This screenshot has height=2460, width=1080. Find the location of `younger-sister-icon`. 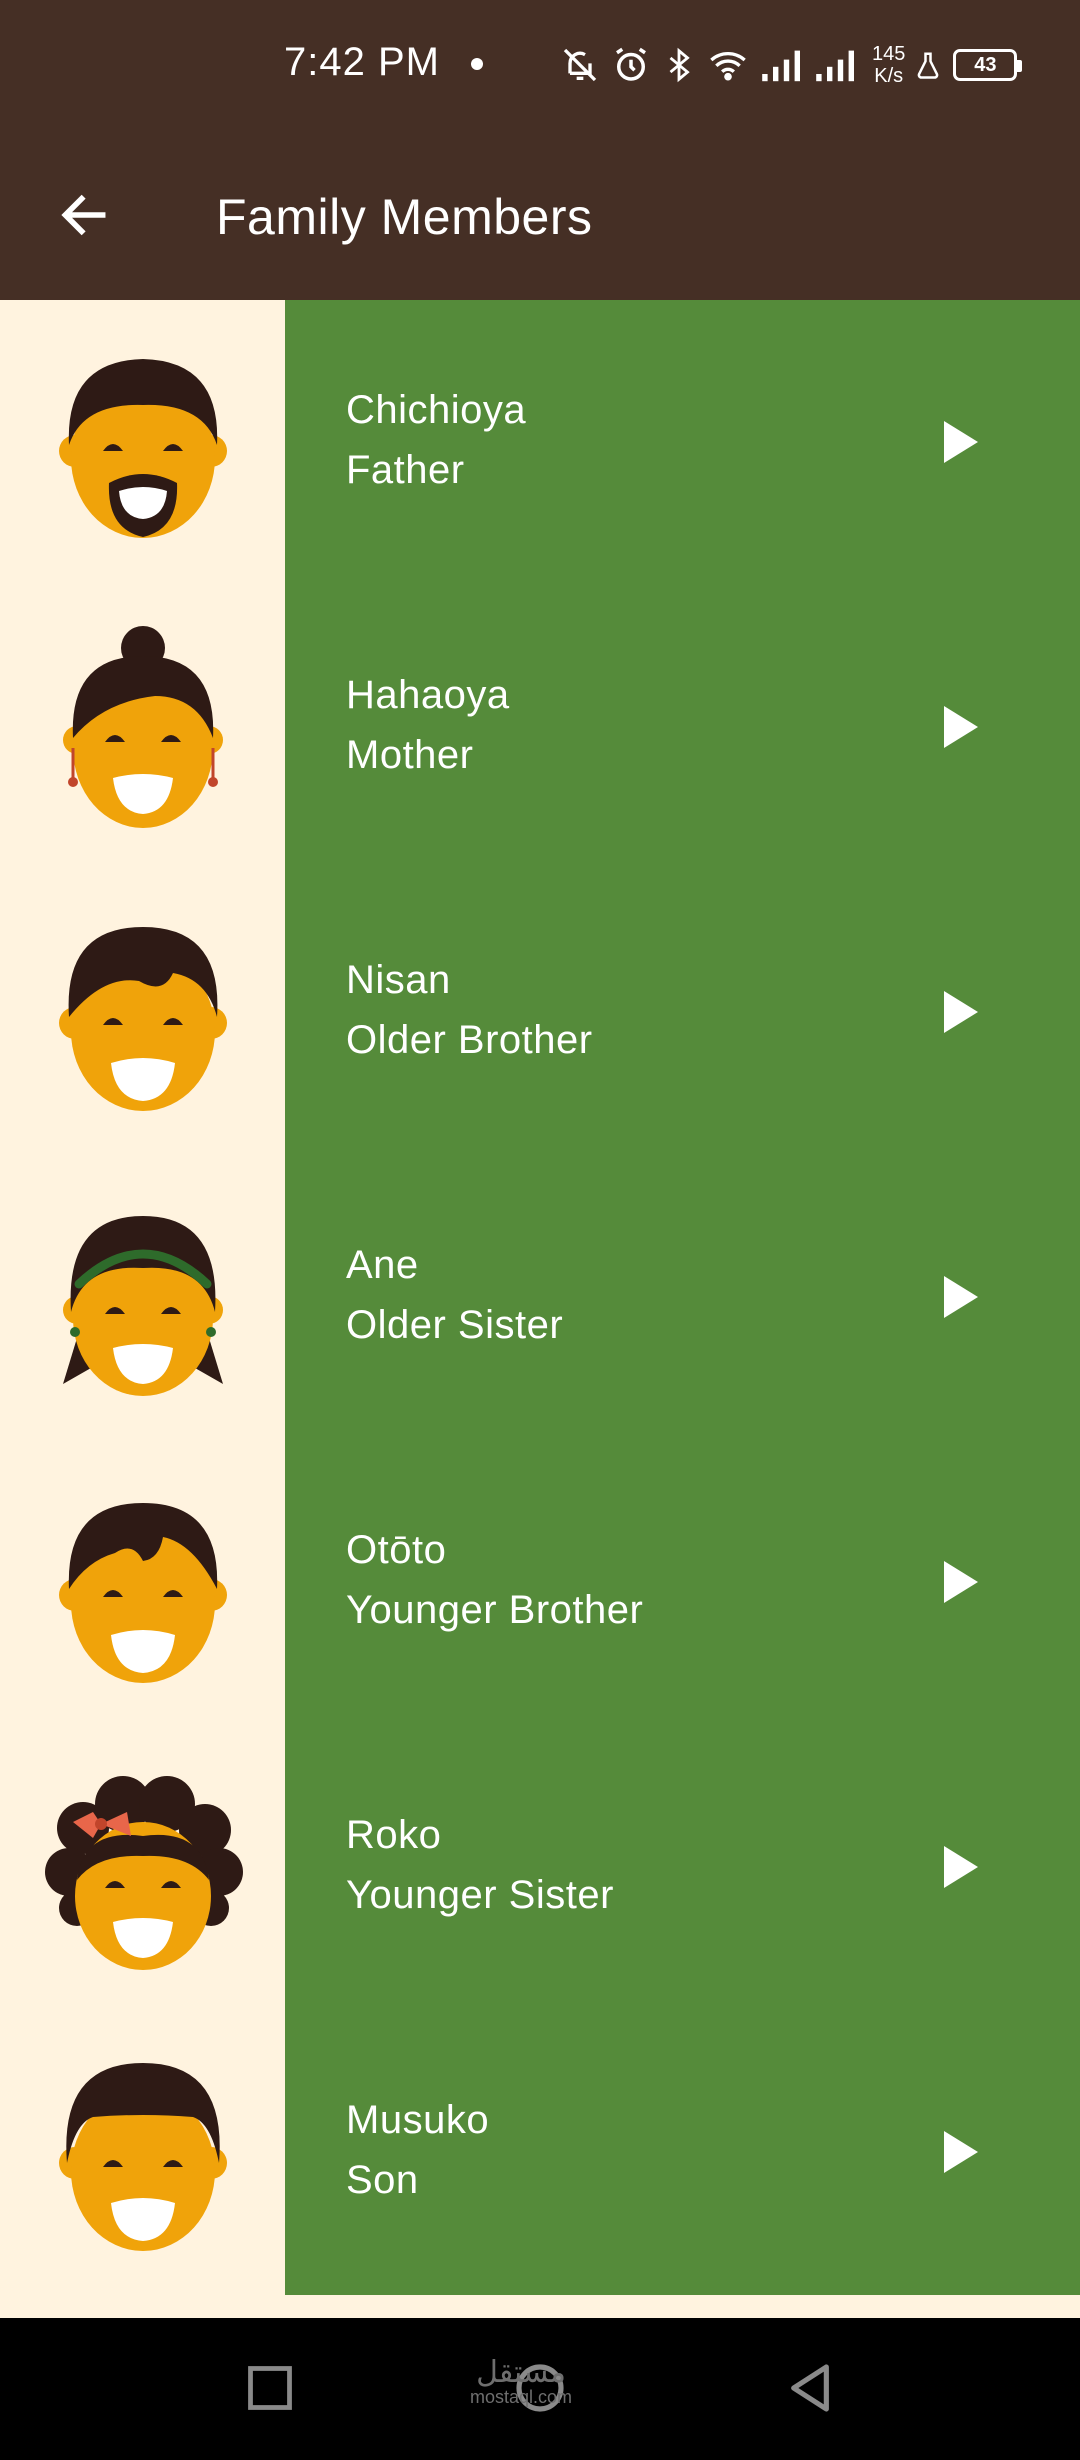

younger-sister-icon is located at coordinates (143, 1872).